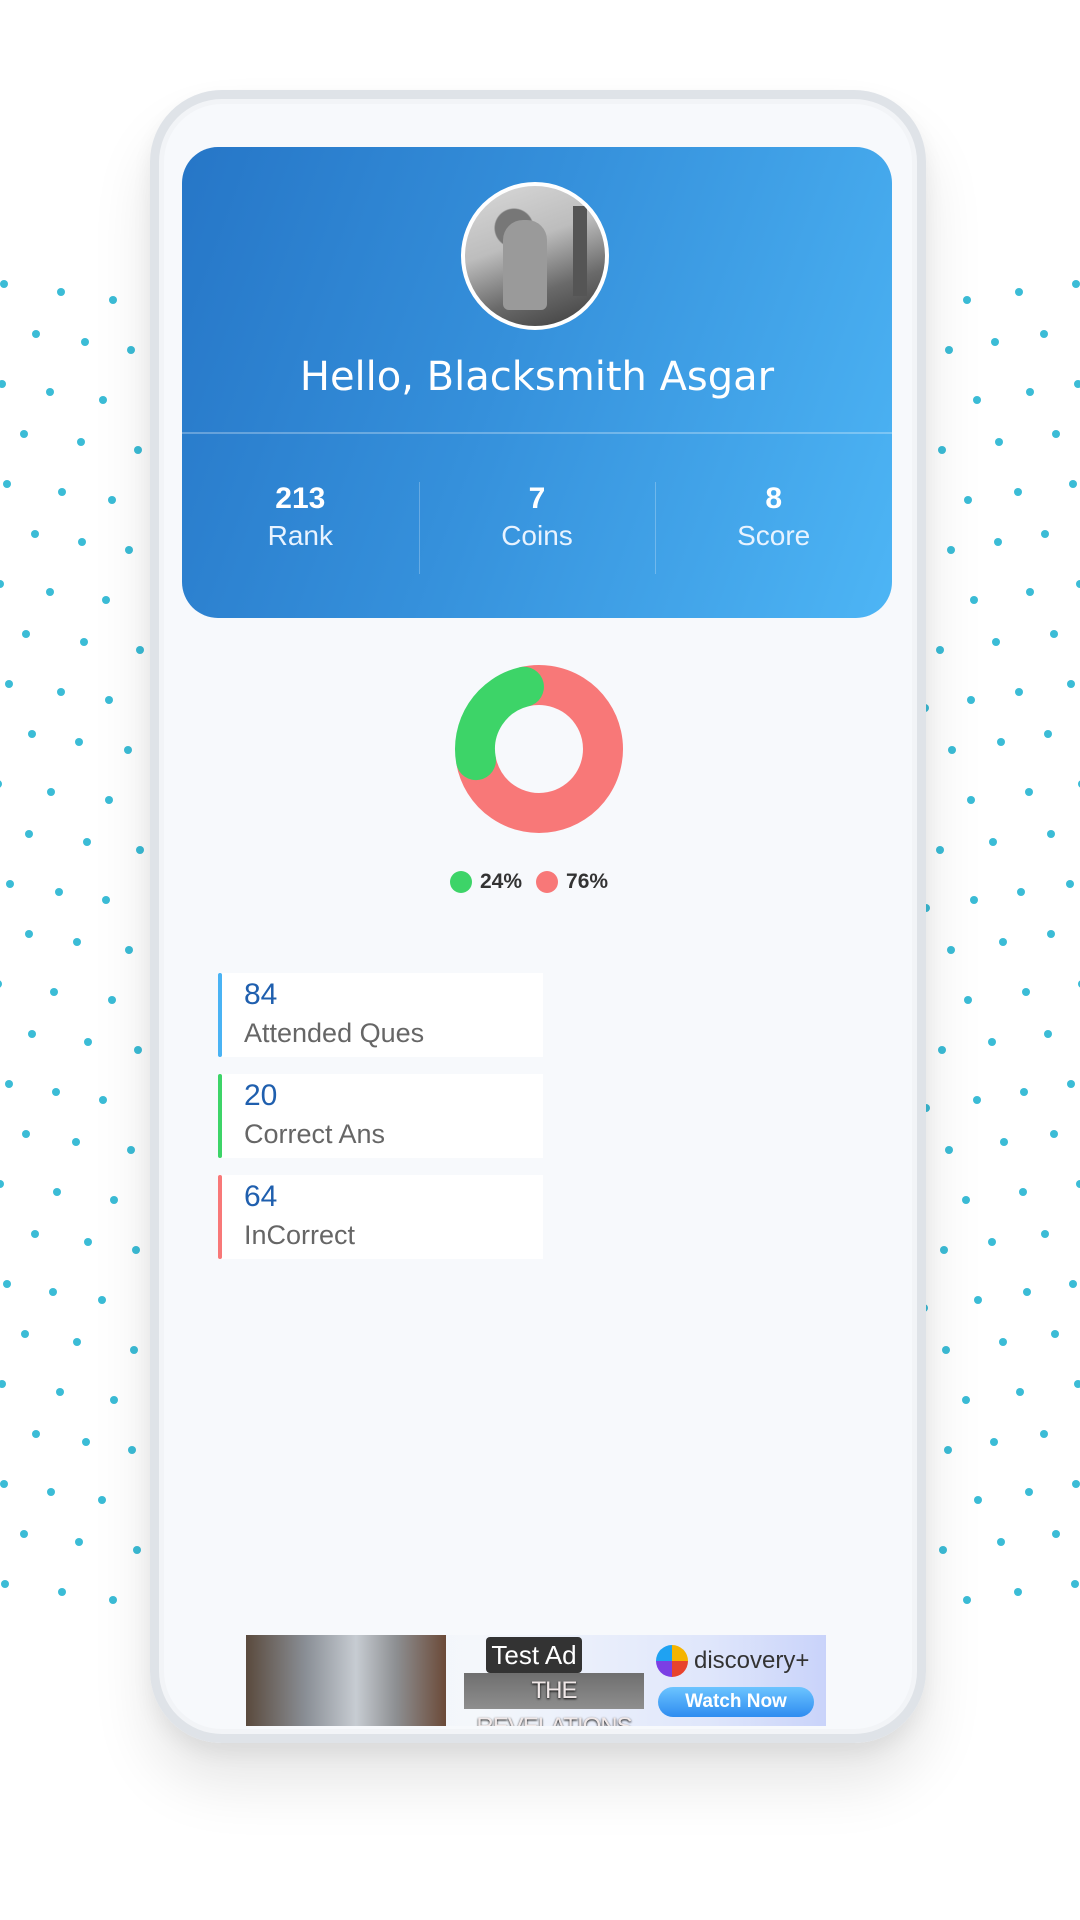  I want to click on test-ad-badge: Test Ad, so click(534, 1655).